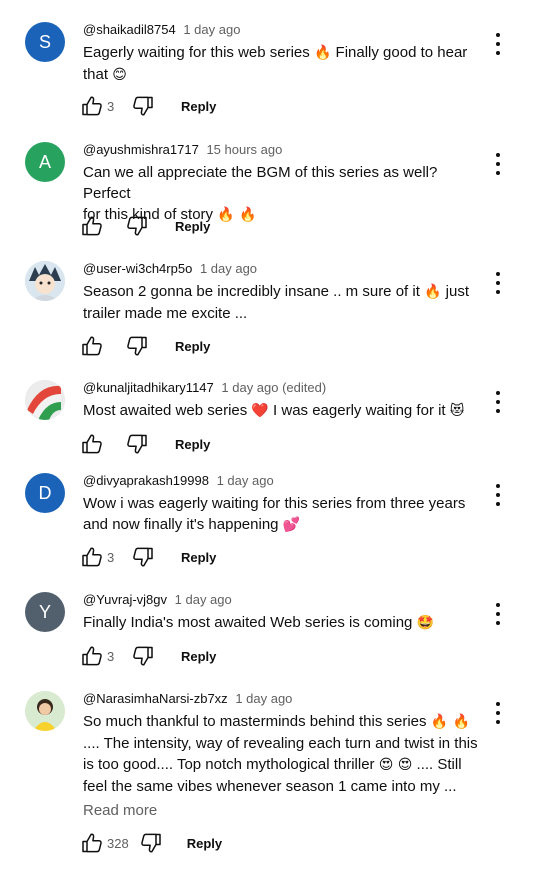 The height and width of the screenshot is (872, 543). I want to click on comment-header: @user-wi3ch4rp5o 1 day ago, so click(170, 268).